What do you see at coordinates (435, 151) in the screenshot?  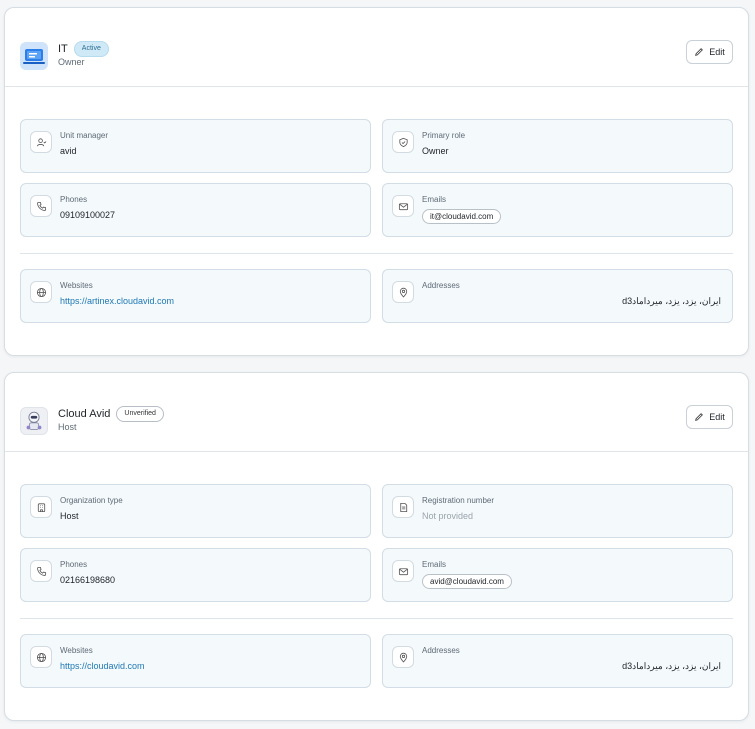 I see `tile-value: Owner` at bounding box center [435, 151].